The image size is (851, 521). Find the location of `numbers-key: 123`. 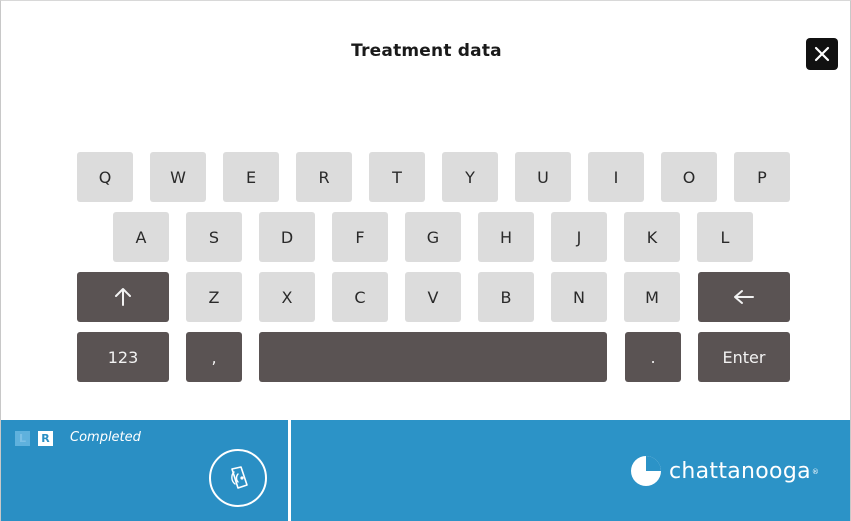

numbers-key: 123 is located at coordinates (123, 357).